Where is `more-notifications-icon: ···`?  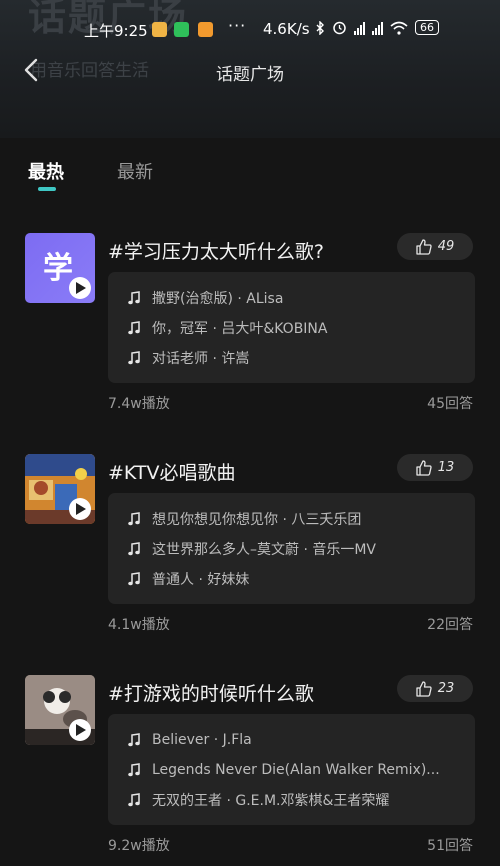
more-notifications-icon: ··· is located at coordinates (237, 25).